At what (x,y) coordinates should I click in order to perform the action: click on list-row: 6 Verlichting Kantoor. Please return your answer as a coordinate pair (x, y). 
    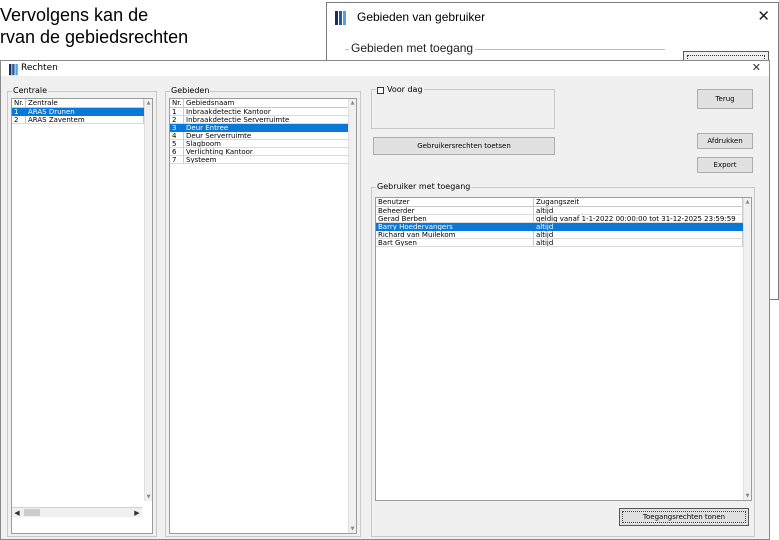
    Looking at the image, I should click on (260, 152).